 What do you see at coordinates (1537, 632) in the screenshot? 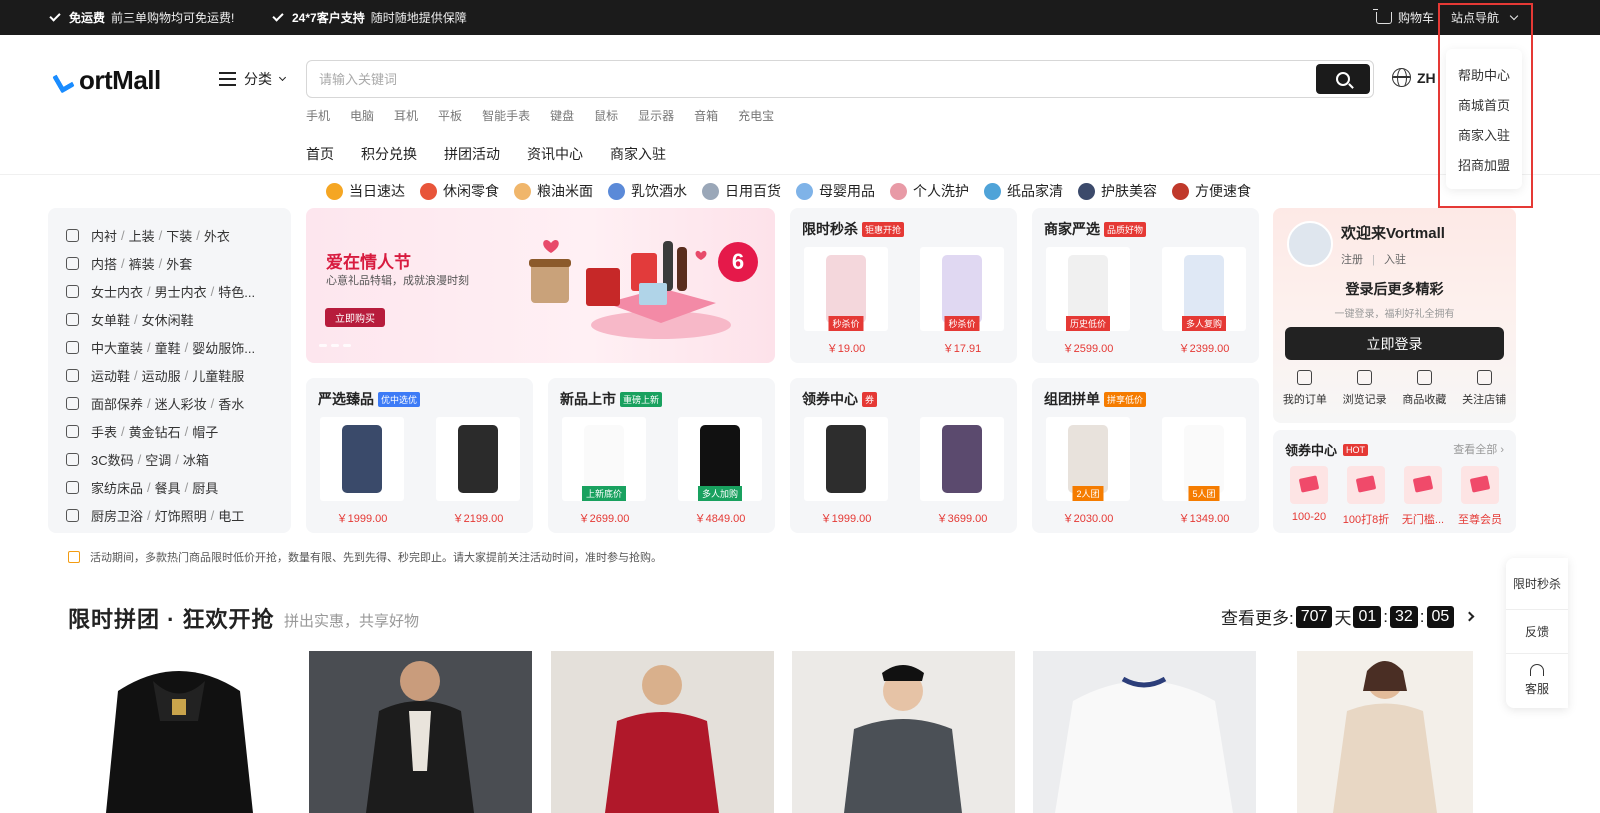
I see `feedback-shortcut: 反馈` at bounding box center [1537, 632].